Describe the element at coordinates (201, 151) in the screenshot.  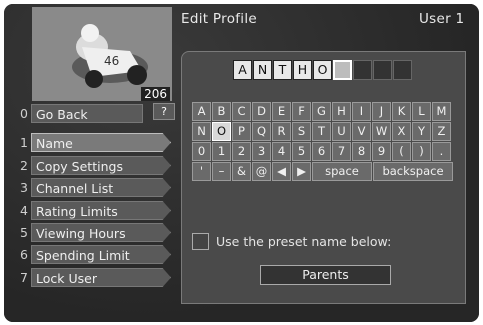
I see `key: 0` at that location.